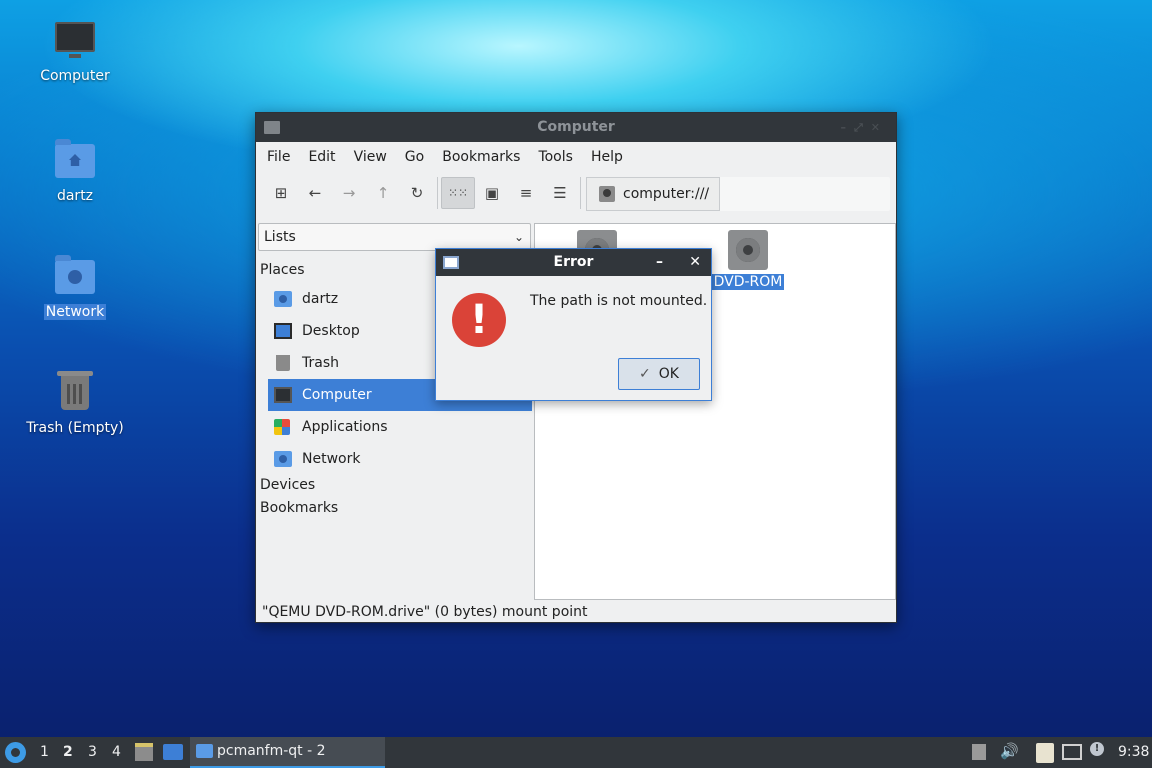 The height and width of the screenshot is (768, 1152). Describe the element at coordinates (75, 274) in the screenshot. I see `network-folder-icon` at that location.